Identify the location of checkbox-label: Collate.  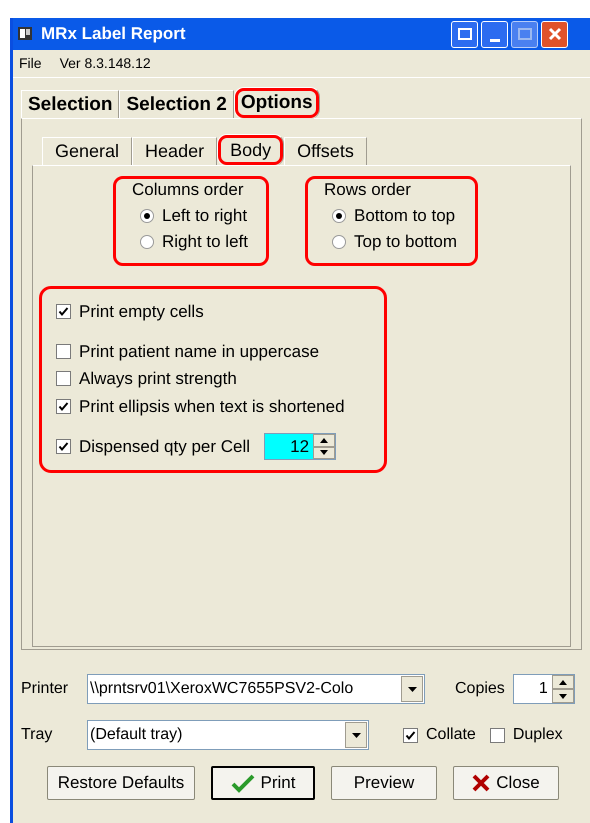
(451, 735).